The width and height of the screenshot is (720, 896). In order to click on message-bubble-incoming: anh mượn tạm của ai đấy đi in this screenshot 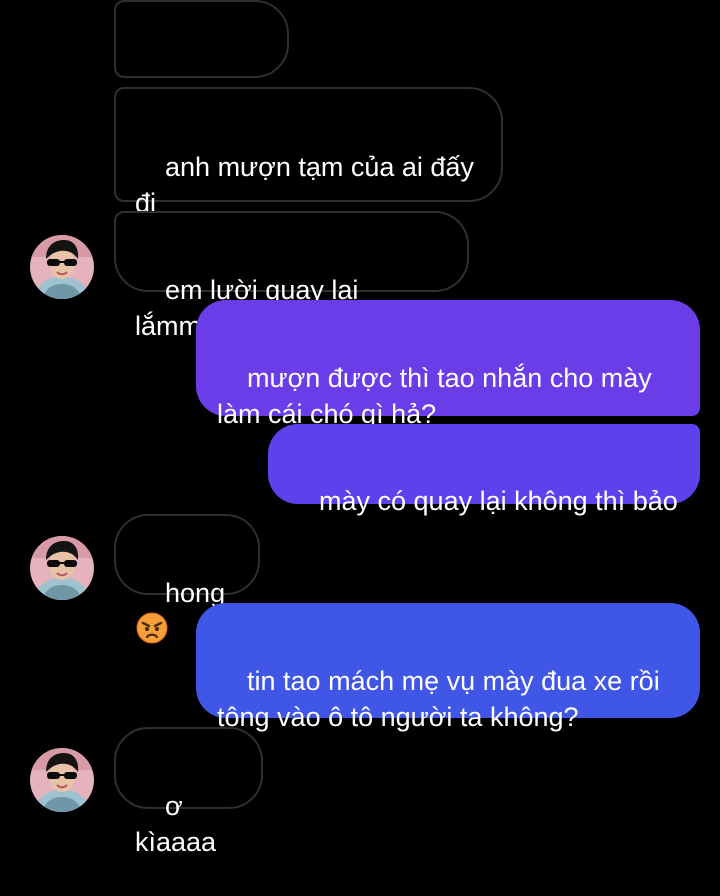, I will do `click(308, 152)`.